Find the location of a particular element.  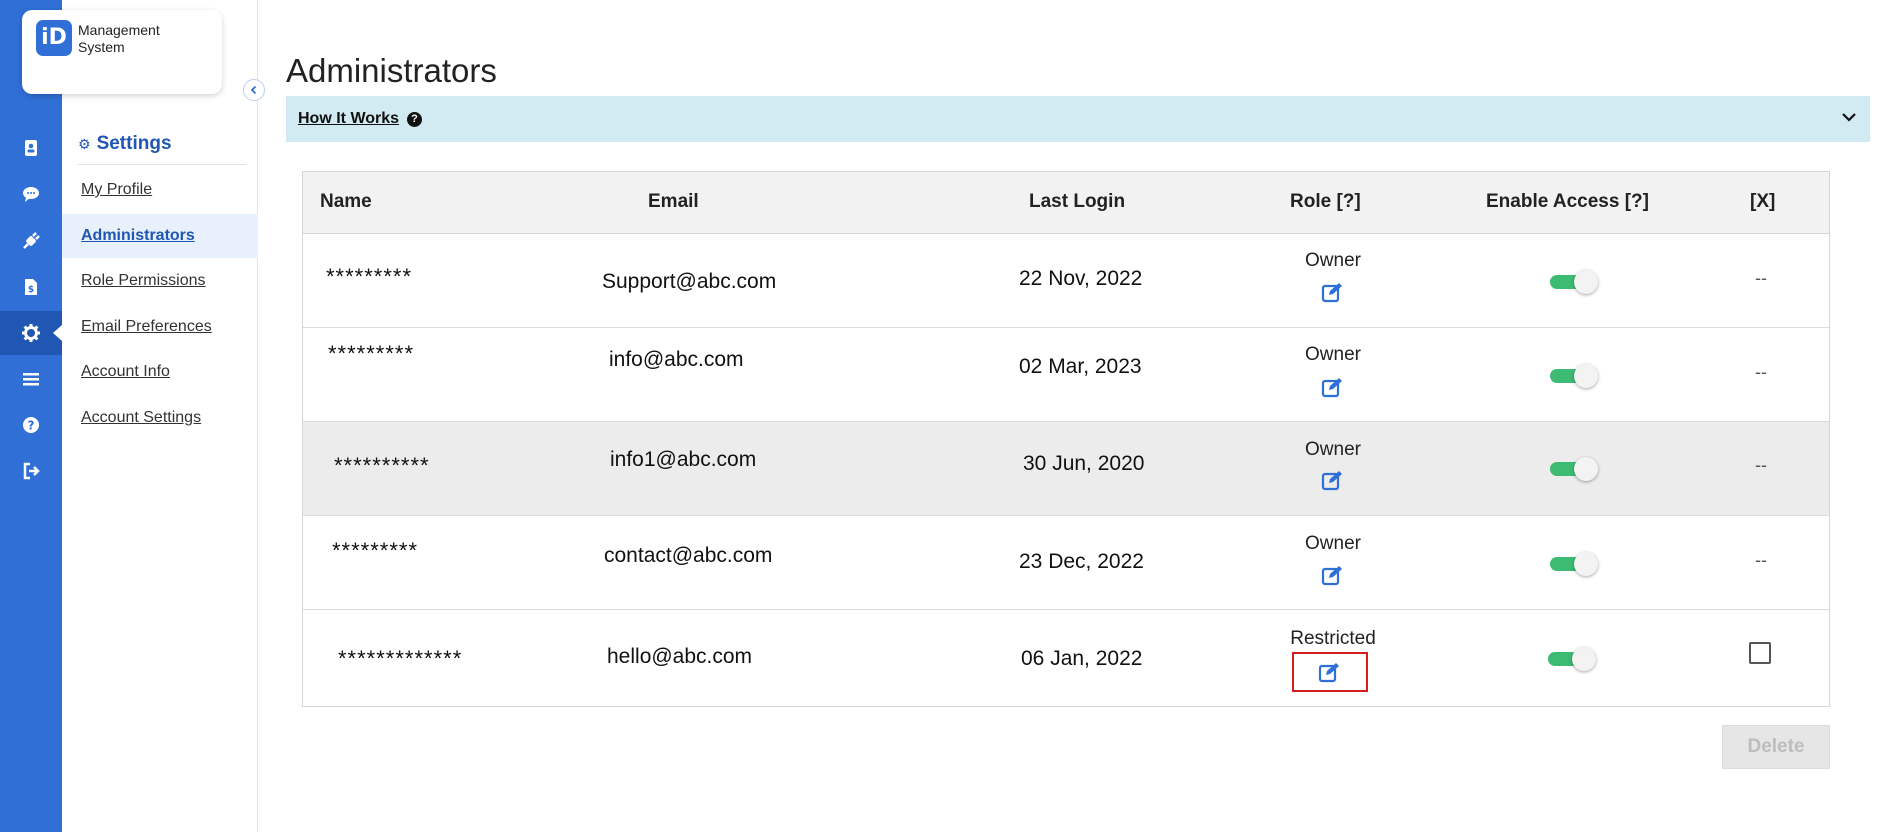

help-icon: ? is located at coordinates (31, 425).